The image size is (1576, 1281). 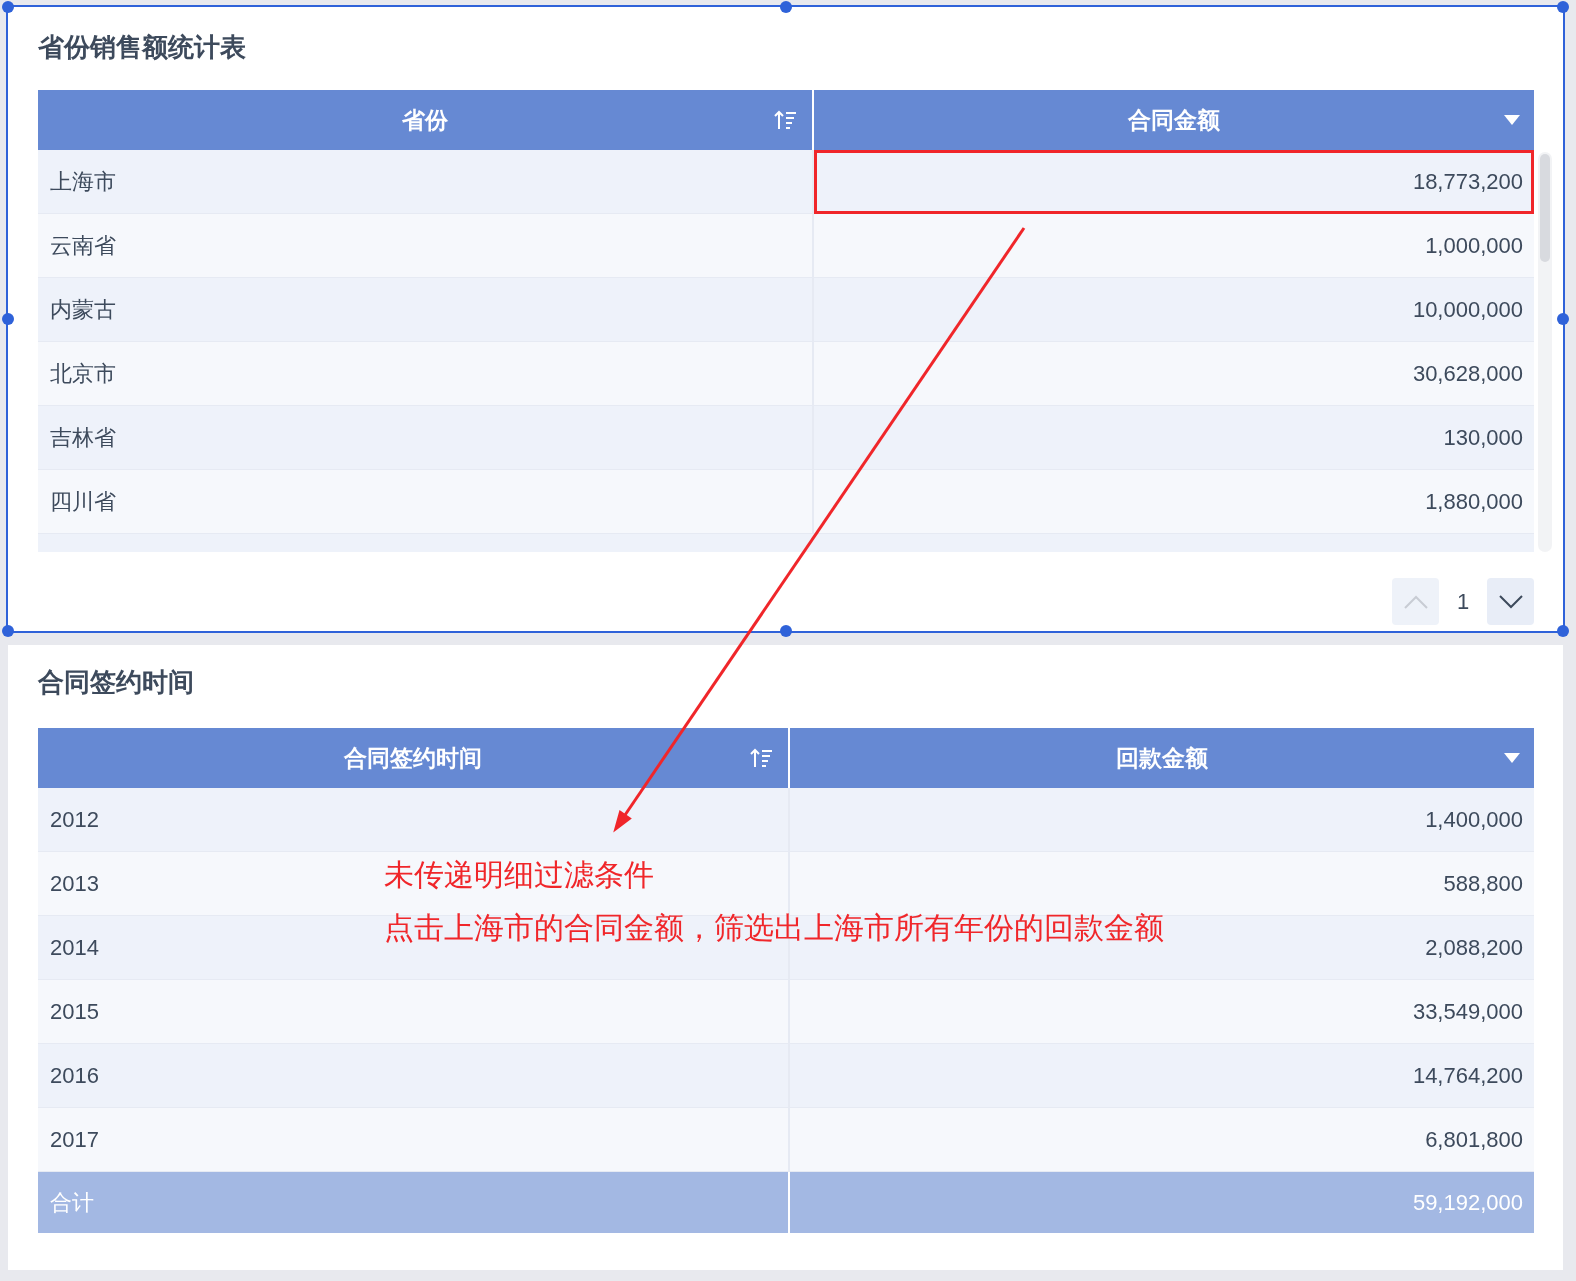 What do you see at coordinates (142, 47) in the screenshot?
I see `widget-title: 省份销售额统计表` at bounding box center [142, 47].